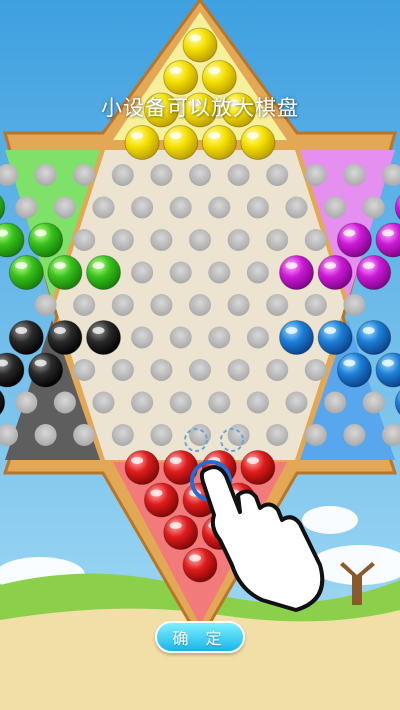 Image resolution: width=400 pixels, height=710 pixels. What do you see at coordinates (200, 637) in the screenshot?
I see `confirm-button: 确 定` at bounding box center [200, 637].